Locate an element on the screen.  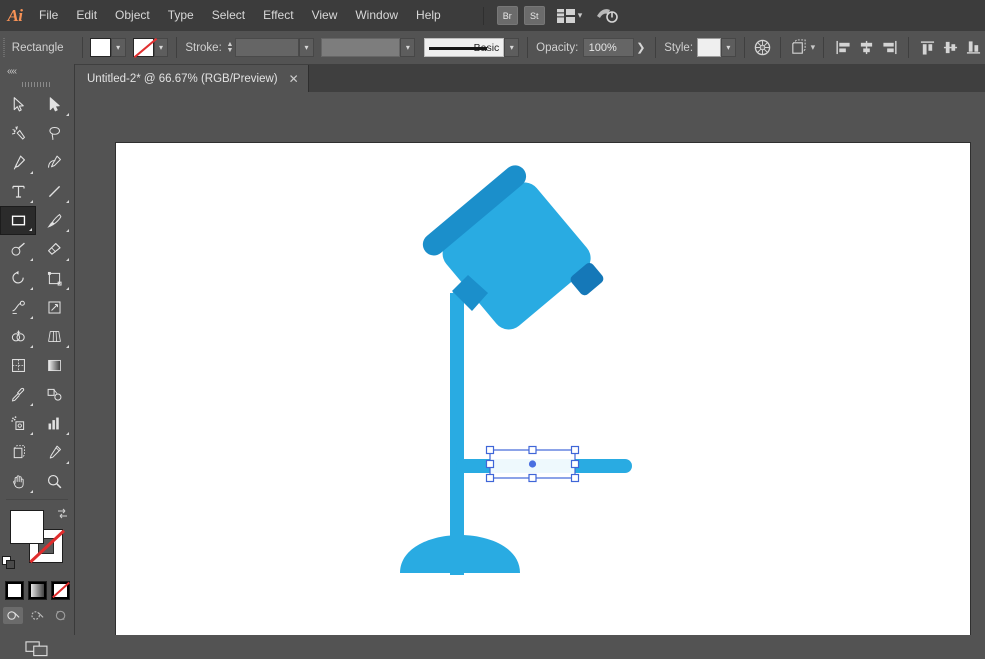
menu-select: Select is located at coordinates (228, 15).